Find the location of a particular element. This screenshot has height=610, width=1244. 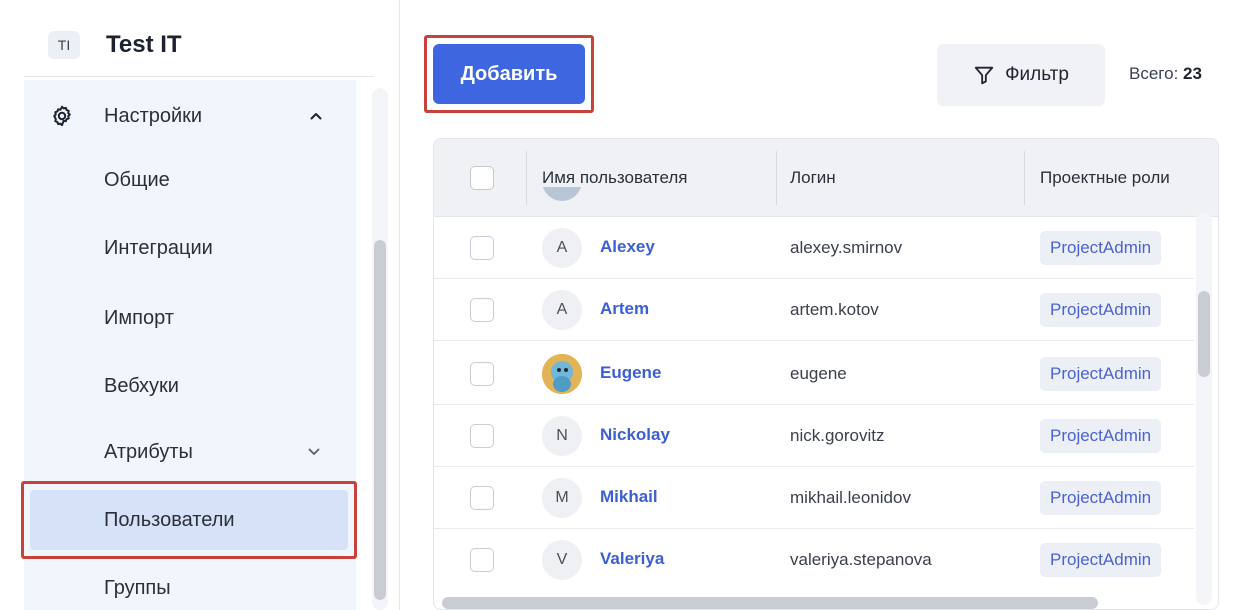

filter-label: Фильтр is located at coordinates (1037, 74).